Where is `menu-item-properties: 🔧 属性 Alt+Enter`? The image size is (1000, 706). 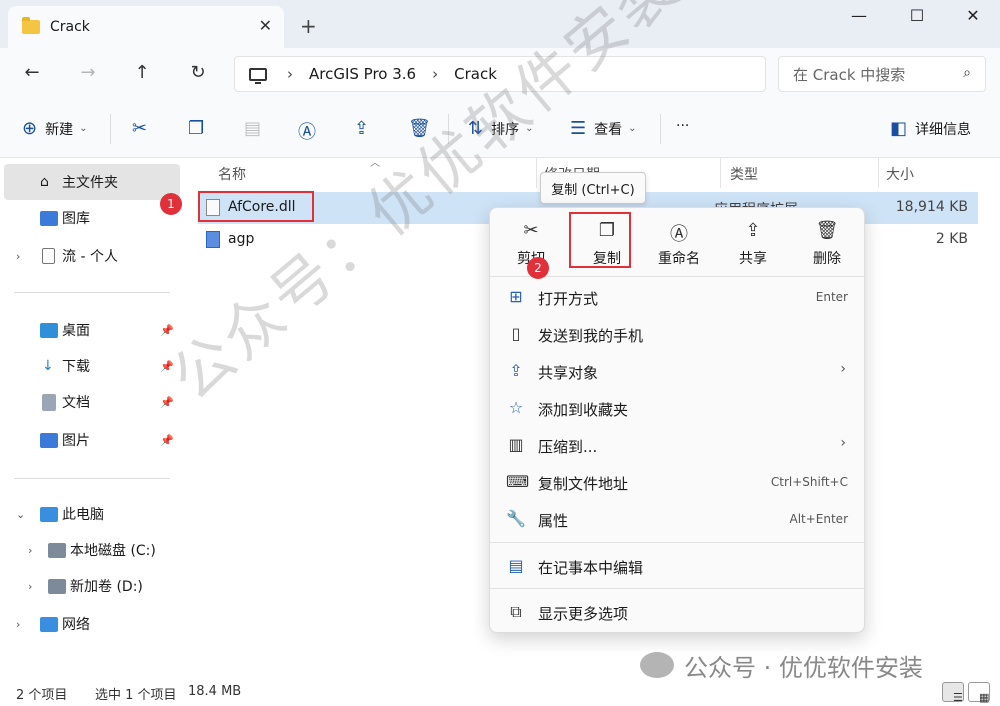
menu-item-properties: 🔧 属性 Alt+Enter is located at coordinates (677, 519).